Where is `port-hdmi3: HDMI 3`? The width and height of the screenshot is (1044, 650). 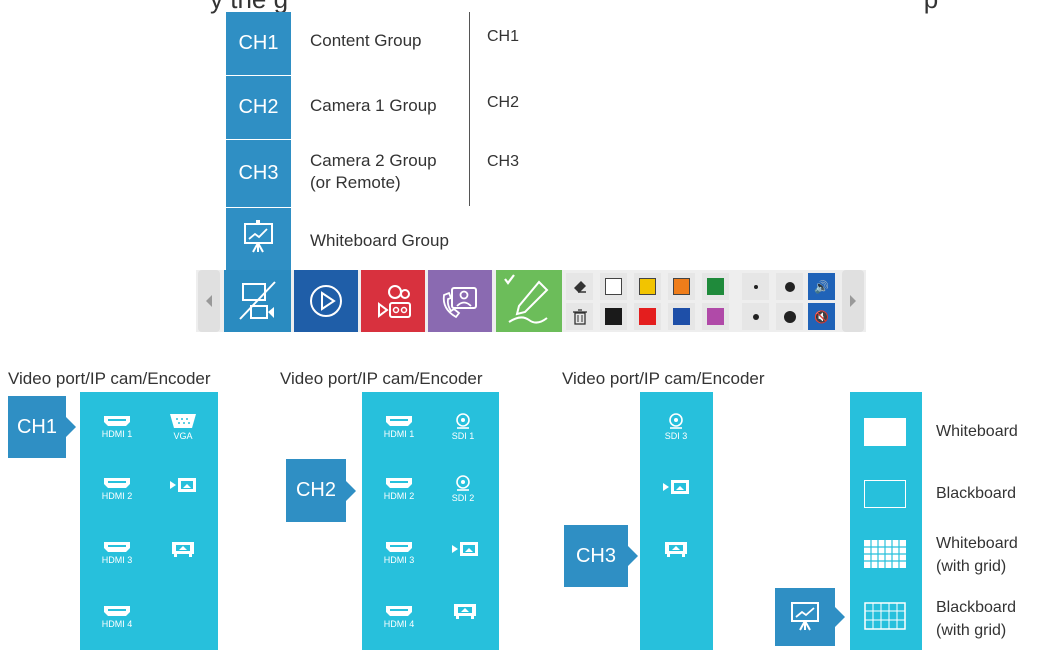 port-hdmi3: HDMI 3 is located at coordinates (117, 552).